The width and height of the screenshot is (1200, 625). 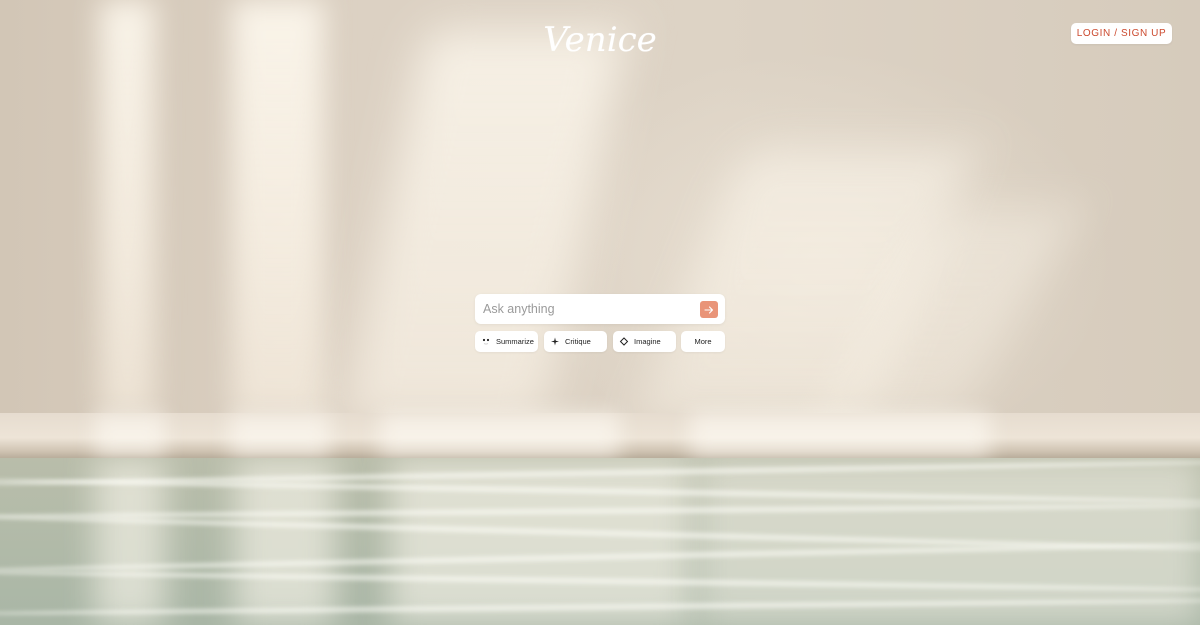 I want to click on more-label: More, so click(x=703, y=341).